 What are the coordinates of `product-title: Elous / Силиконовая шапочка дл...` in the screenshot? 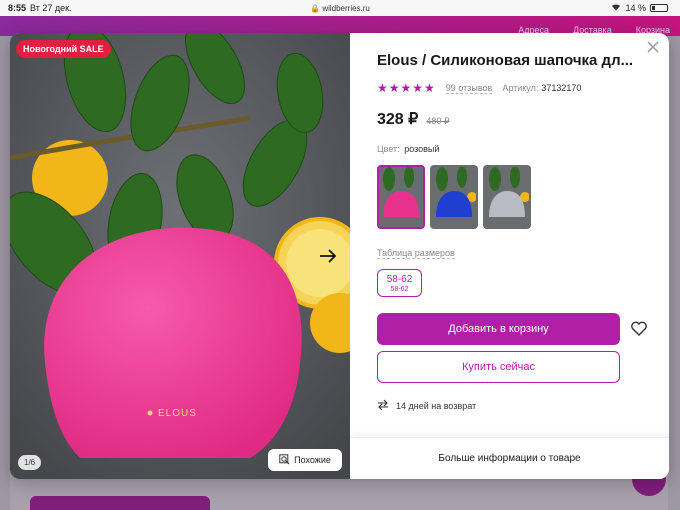 It's located at (505, 60).